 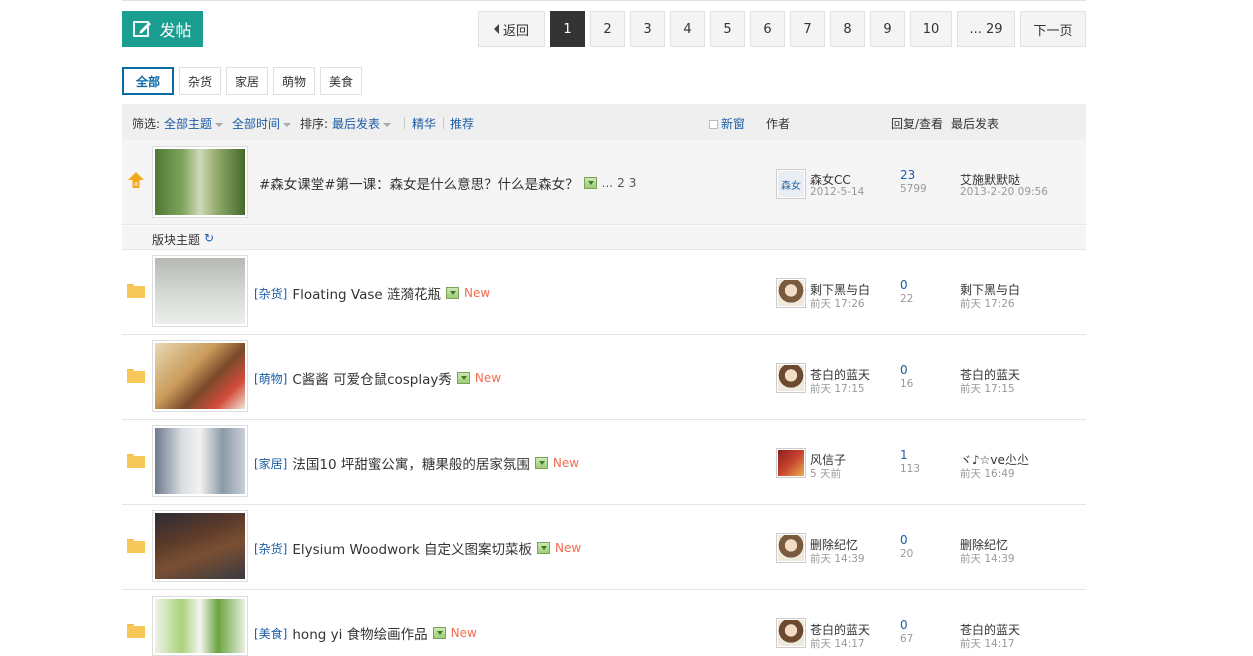 What do you see at coordinates (410, 463) in the screenshot?
I see `thread-title-link: 法国10 坪甜蜜公寓，糖果般的居家氛围` at bounding box center [410, 463].